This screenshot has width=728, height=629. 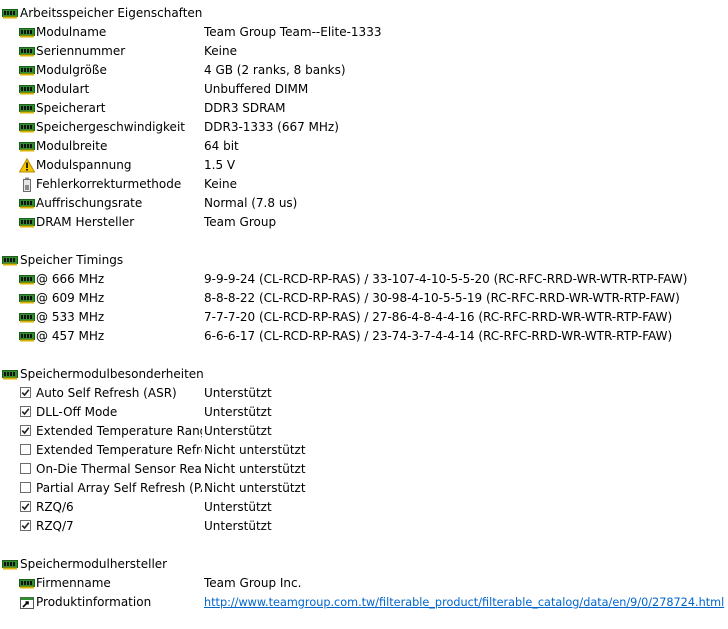 I want to click on property-label: @ 609 MHz, so click(x=70, y=298).